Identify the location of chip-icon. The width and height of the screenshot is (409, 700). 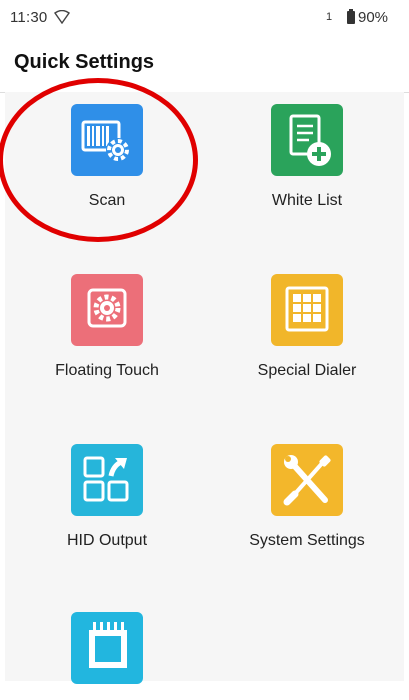
(107, 648).